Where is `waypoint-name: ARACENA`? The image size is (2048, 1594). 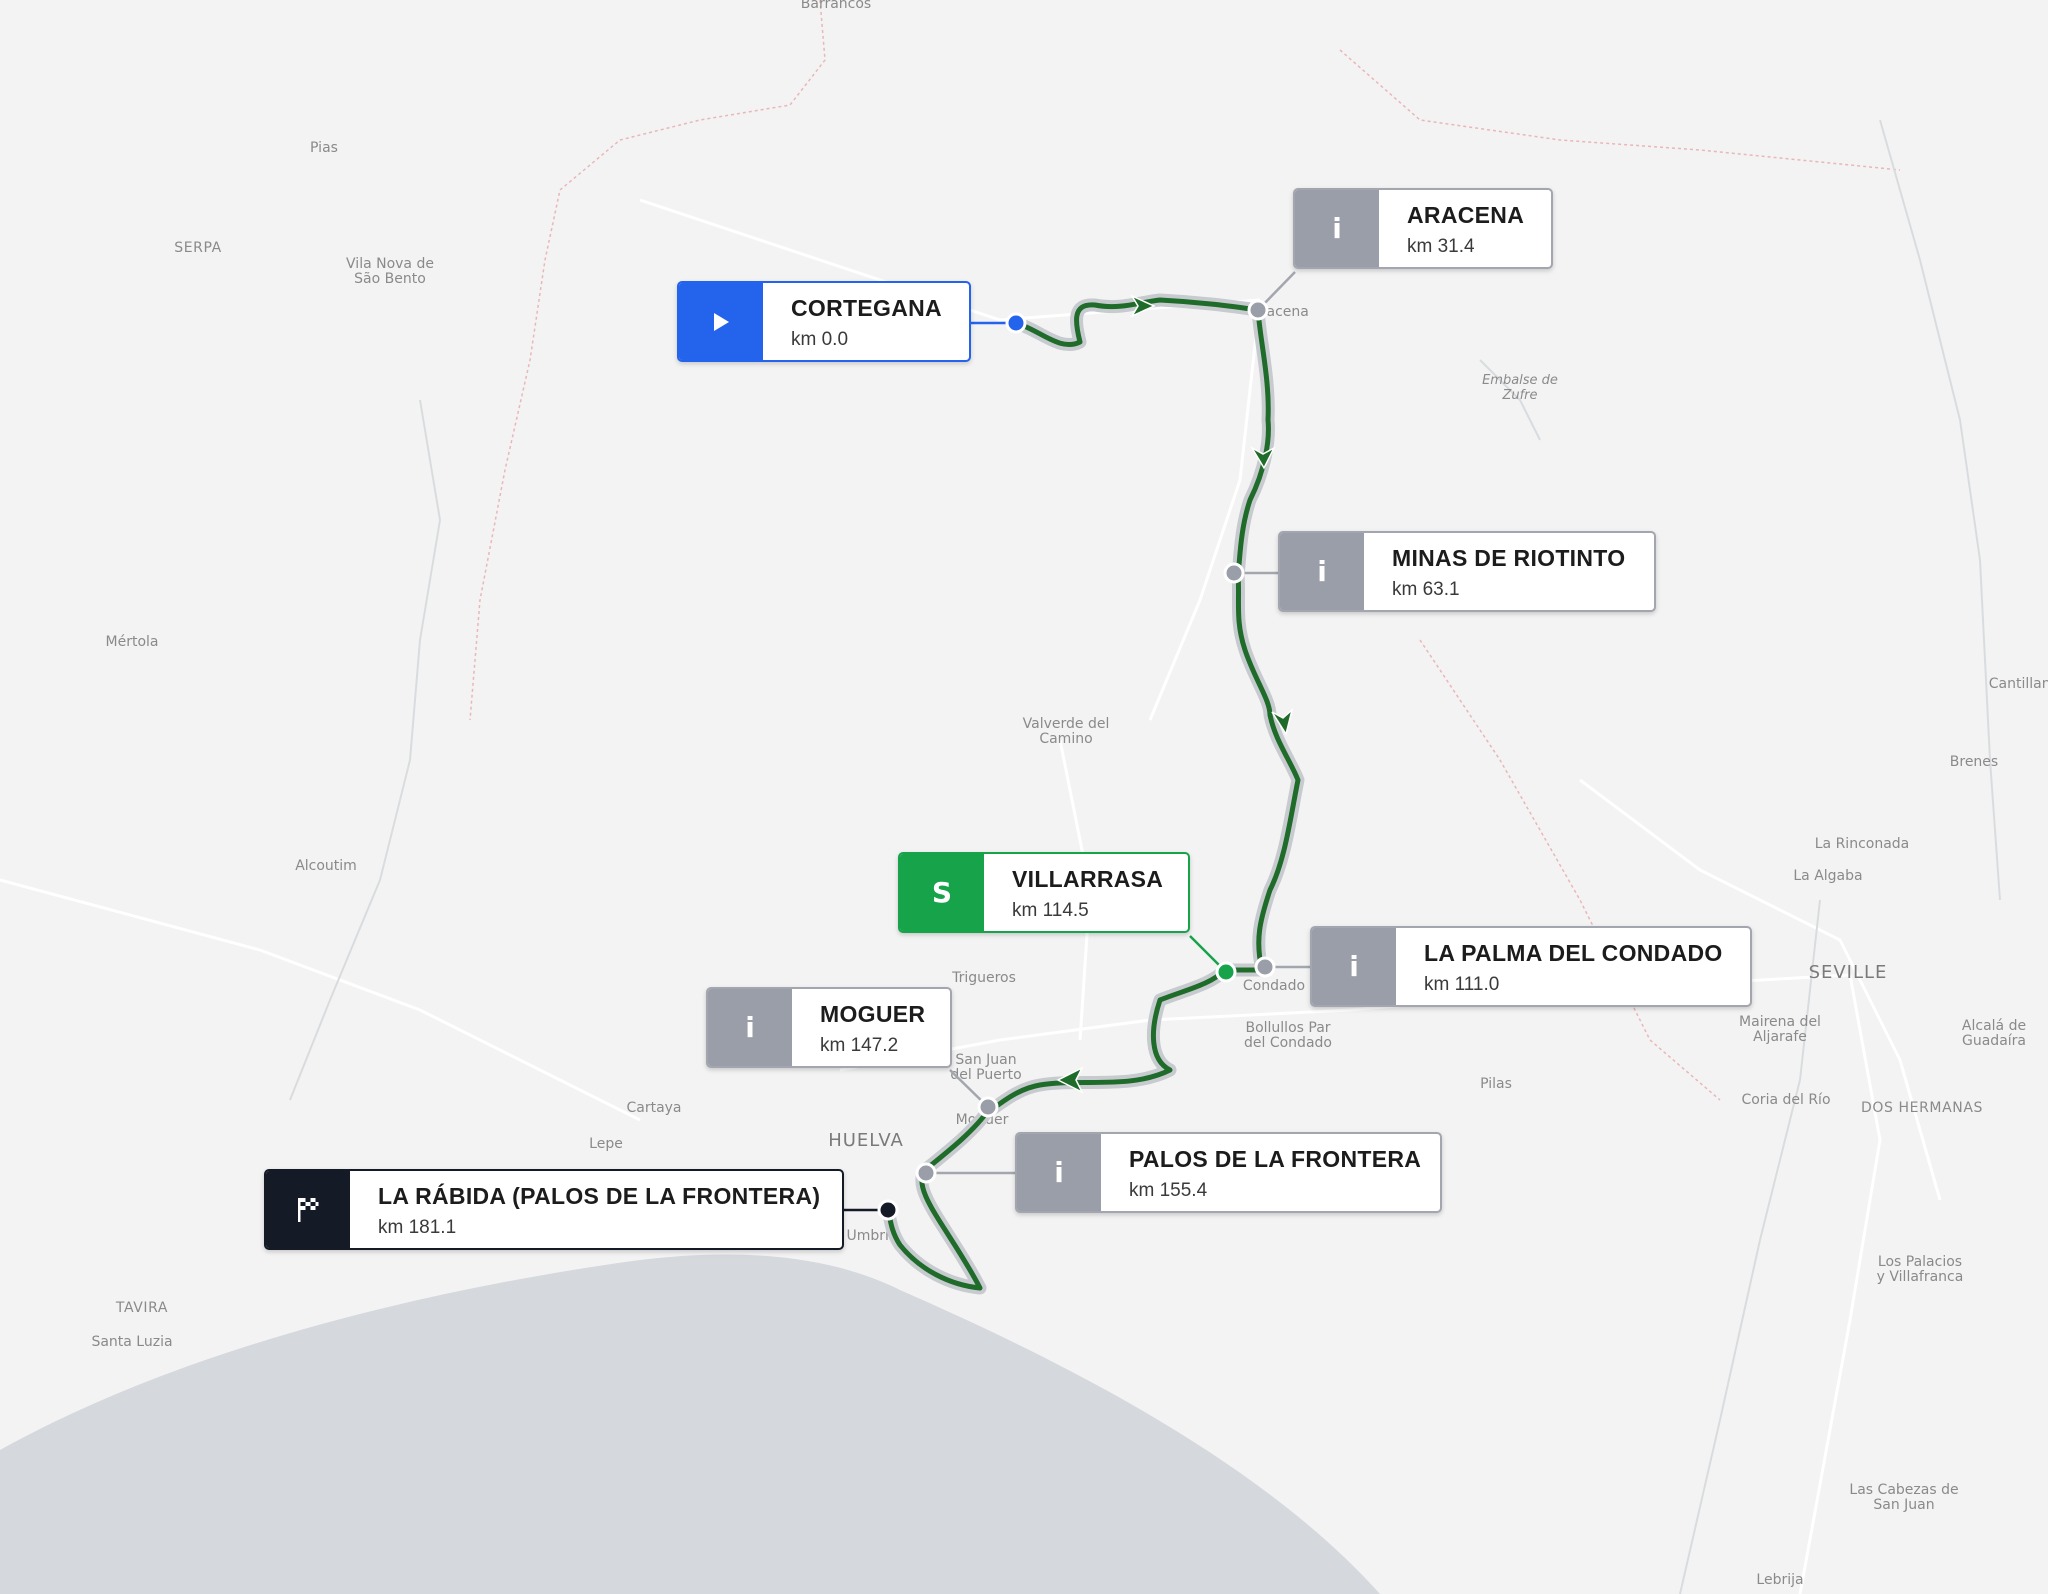
waypoint-name: ARACENA is located at coordinates (1466, 215).